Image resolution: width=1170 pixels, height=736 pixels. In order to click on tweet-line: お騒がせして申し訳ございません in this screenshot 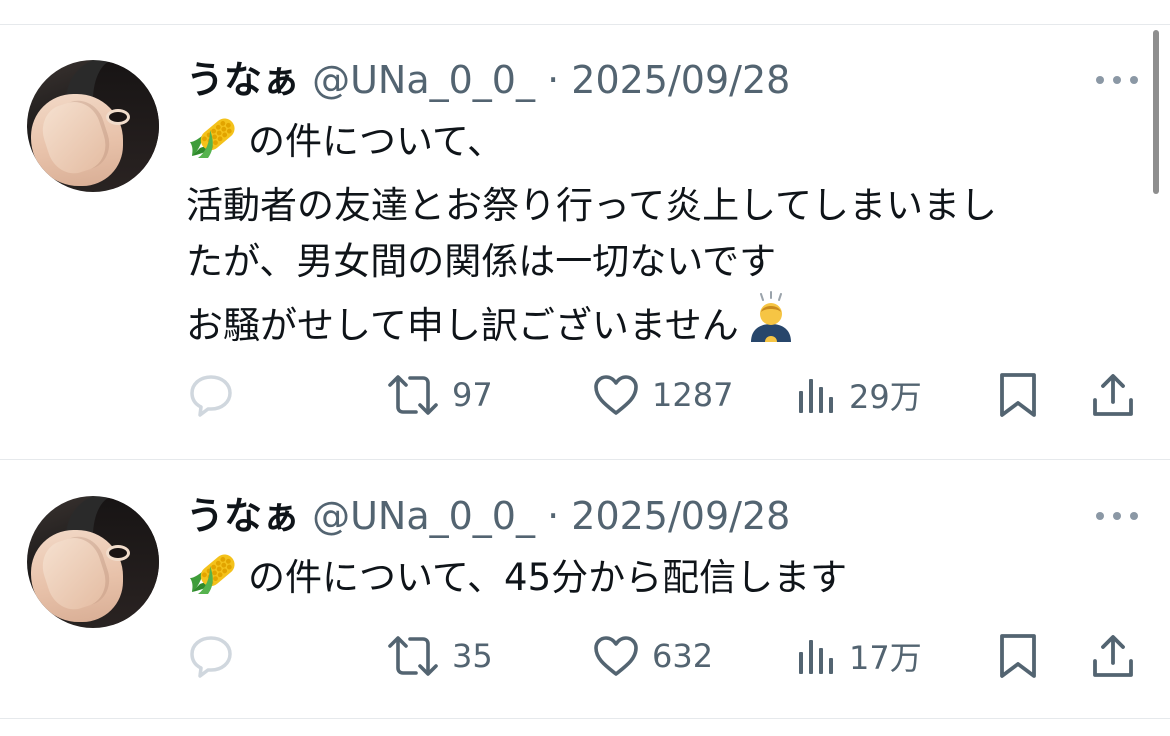, I will do `click(462, 325)`.